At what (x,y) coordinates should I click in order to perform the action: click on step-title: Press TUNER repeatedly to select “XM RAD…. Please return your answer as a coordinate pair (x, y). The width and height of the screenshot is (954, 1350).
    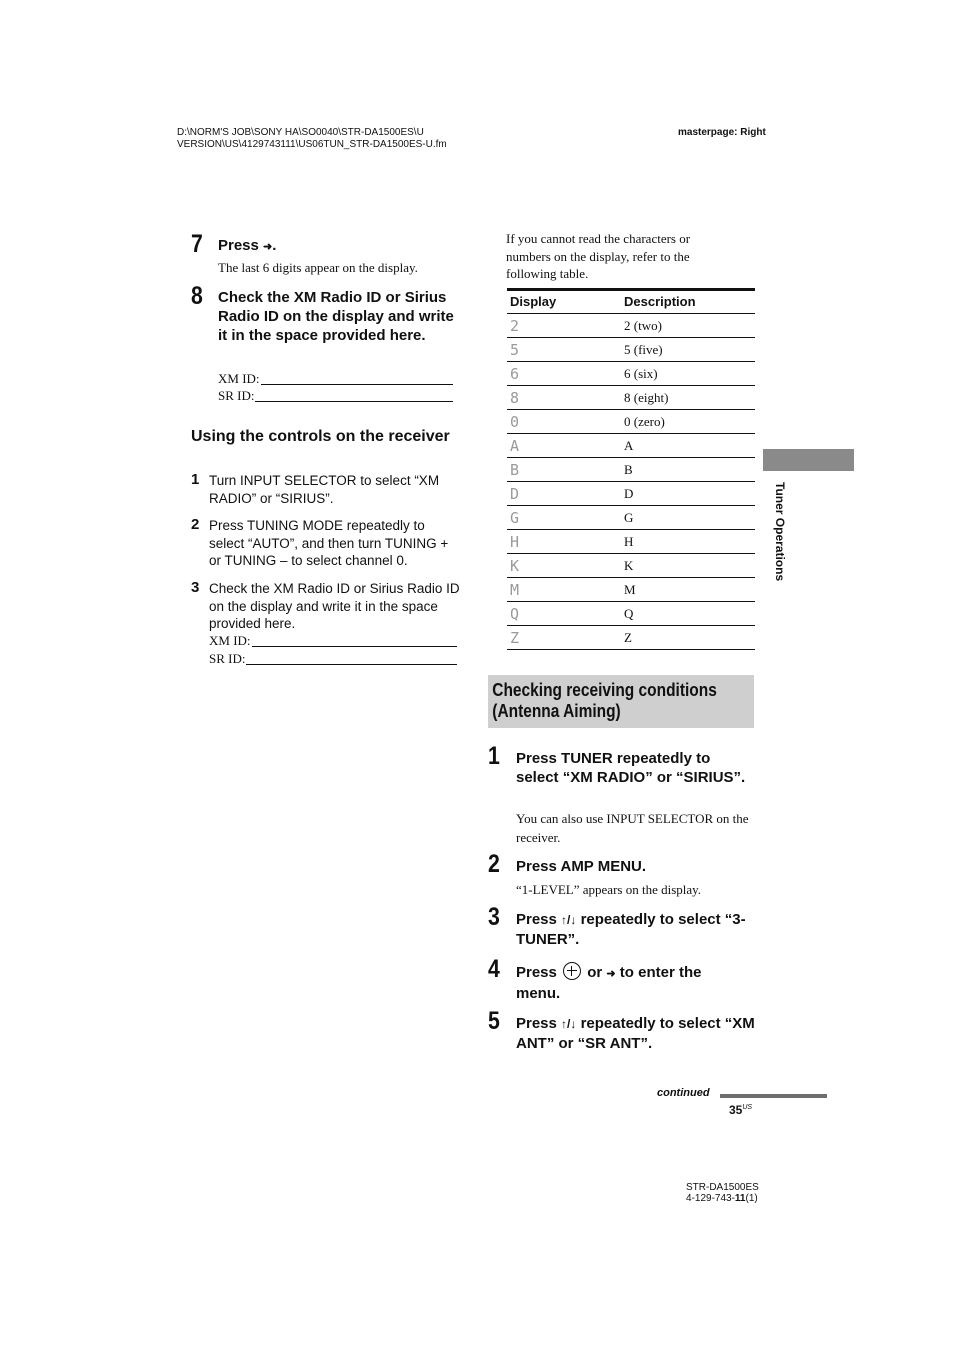
    Looking at the image, I should click on (631, 768).